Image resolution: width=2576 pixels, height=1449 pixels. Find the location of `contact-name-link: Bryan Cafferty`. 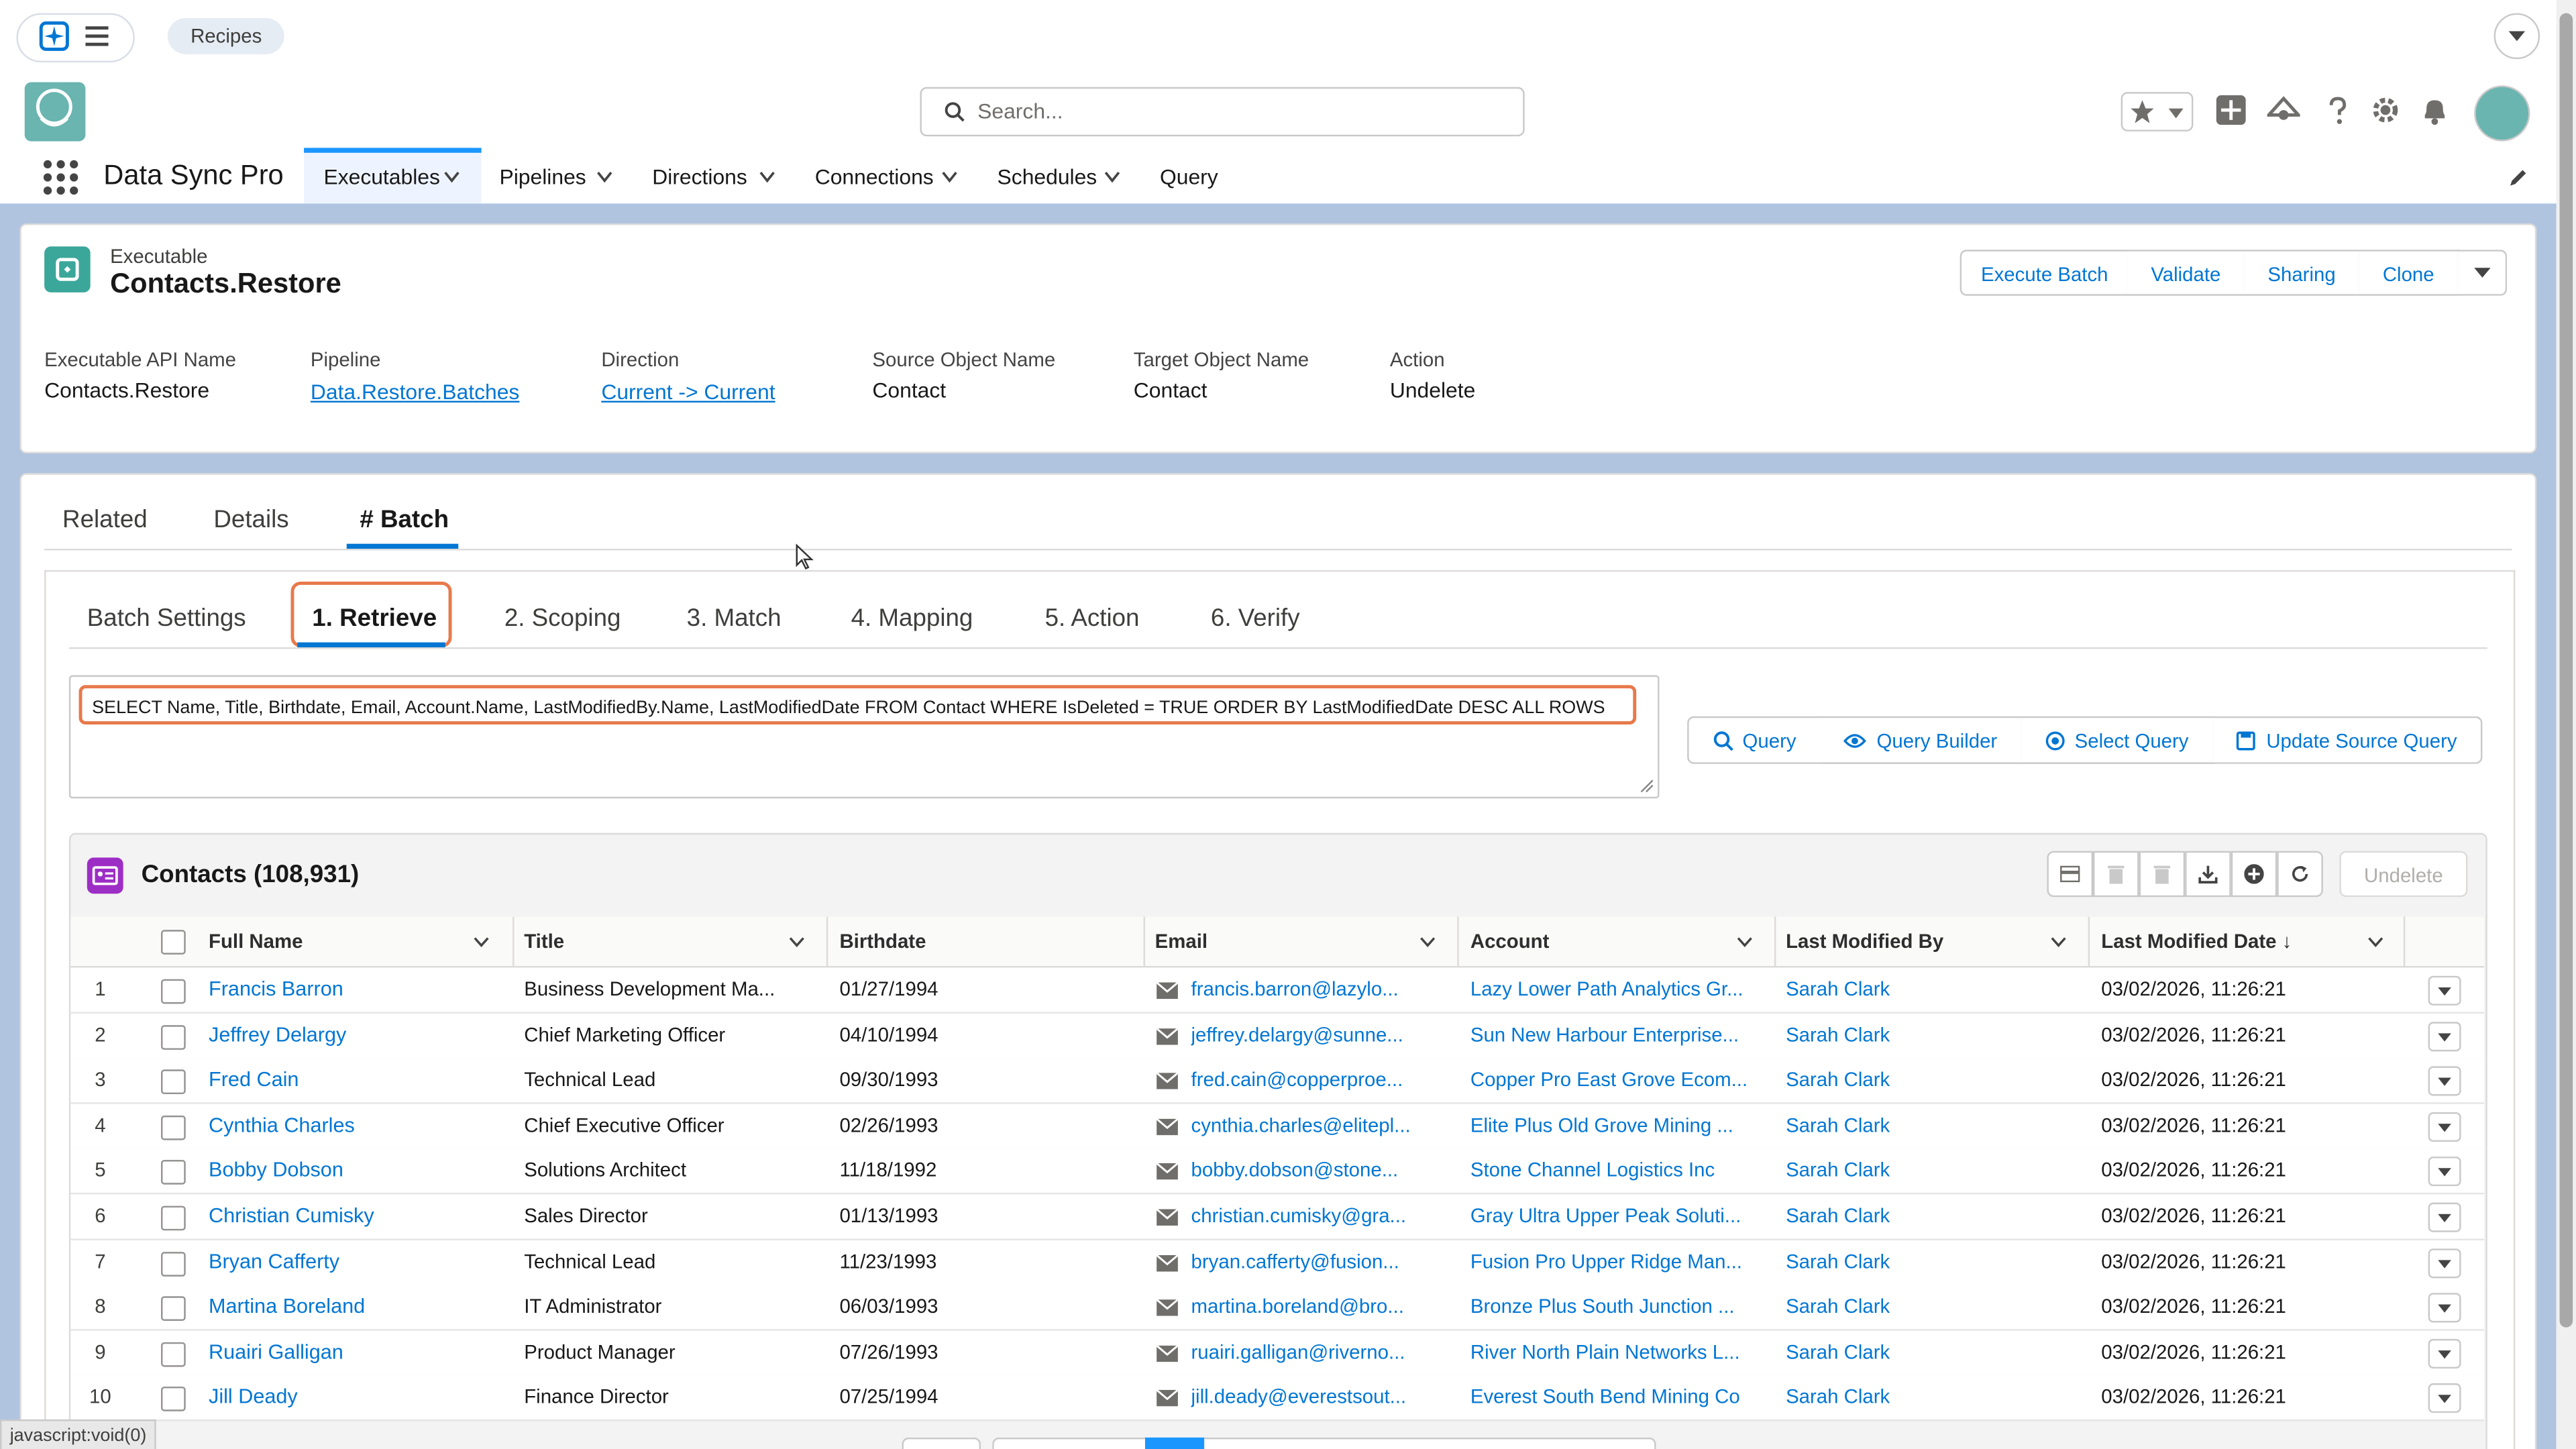

contact-name-link: Bryan Cafferty is located at coordinates (356, 1262).